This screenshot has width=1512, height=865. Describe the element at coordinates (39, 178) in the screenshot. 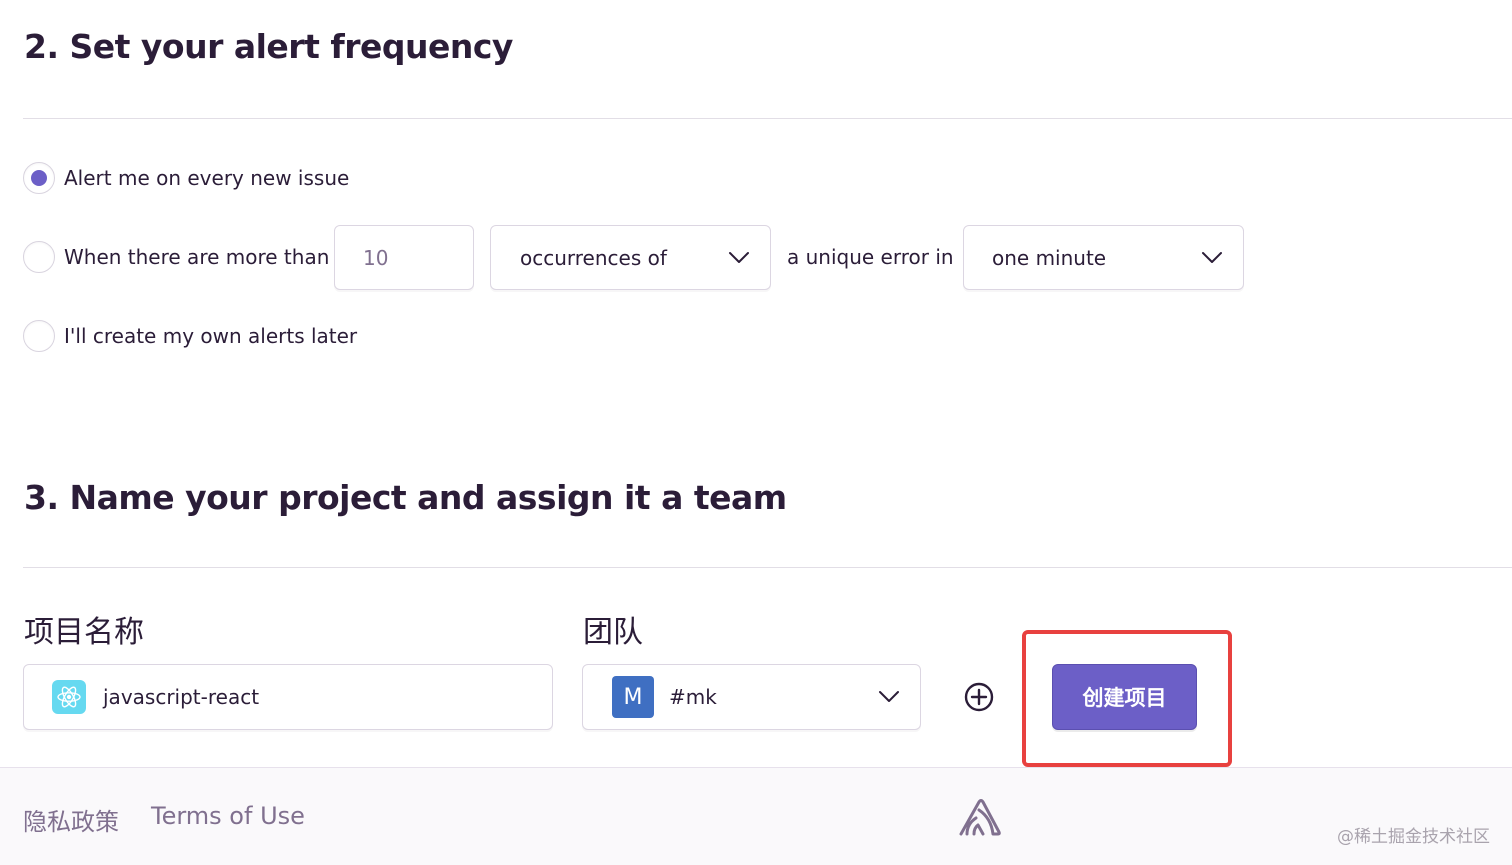

I see `radio-button-checked` at that location.